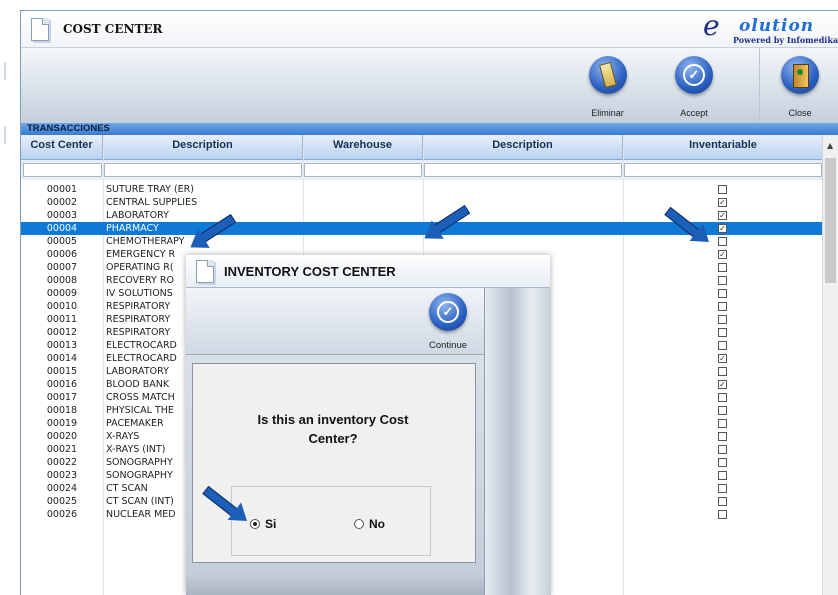 The height and width of the screenshot is (595, 838). Describe the element at coordinates (203, 147) in the screenshot. I see `column-header-description: Description` at that location.